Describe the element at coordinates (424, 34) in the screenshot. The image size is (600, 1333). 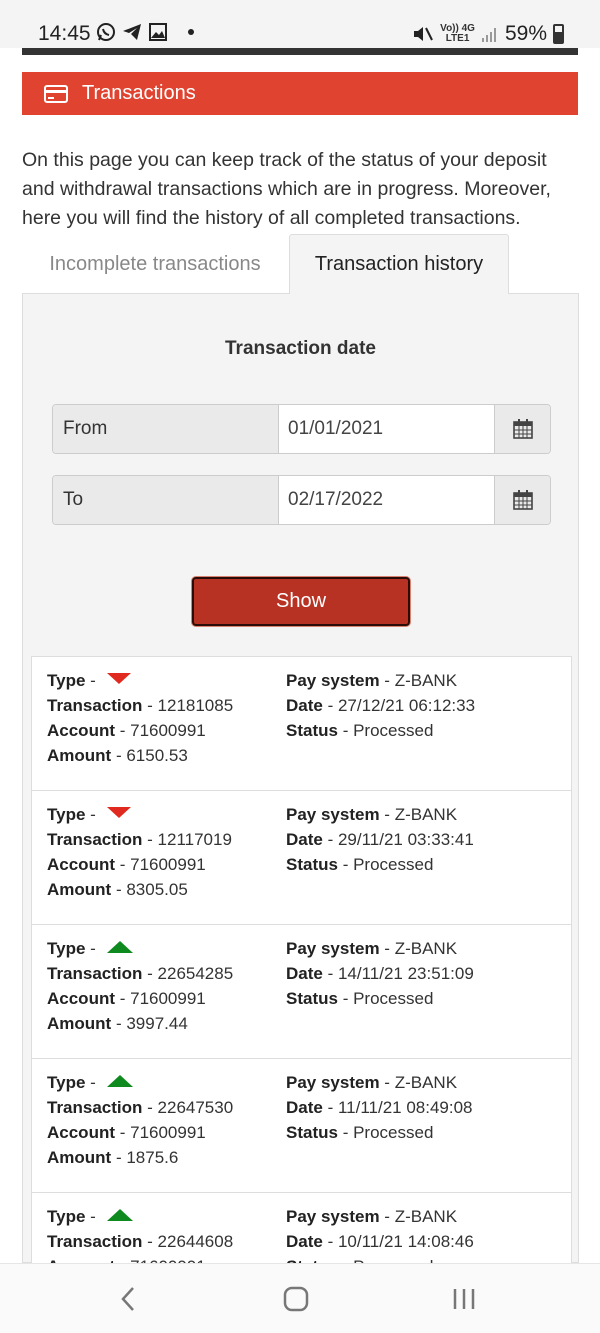
I see `mute-icon` at that location.